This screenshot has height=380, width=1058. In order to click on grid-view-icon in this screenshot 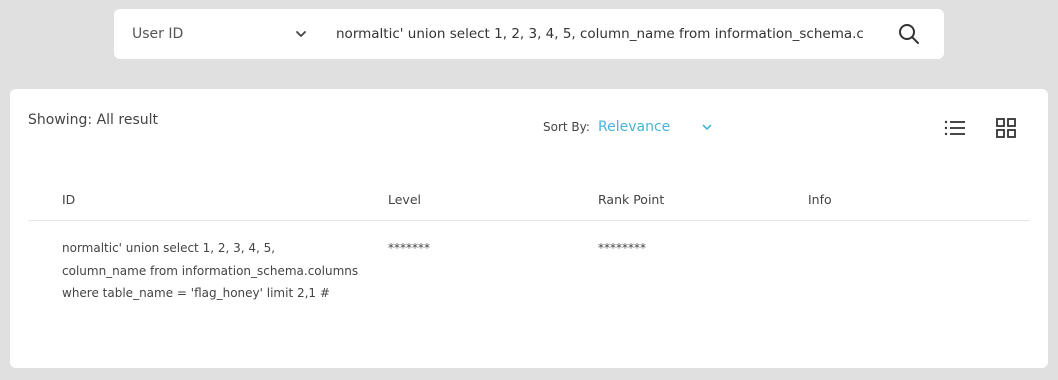, I will do `click(1006, 128)`.